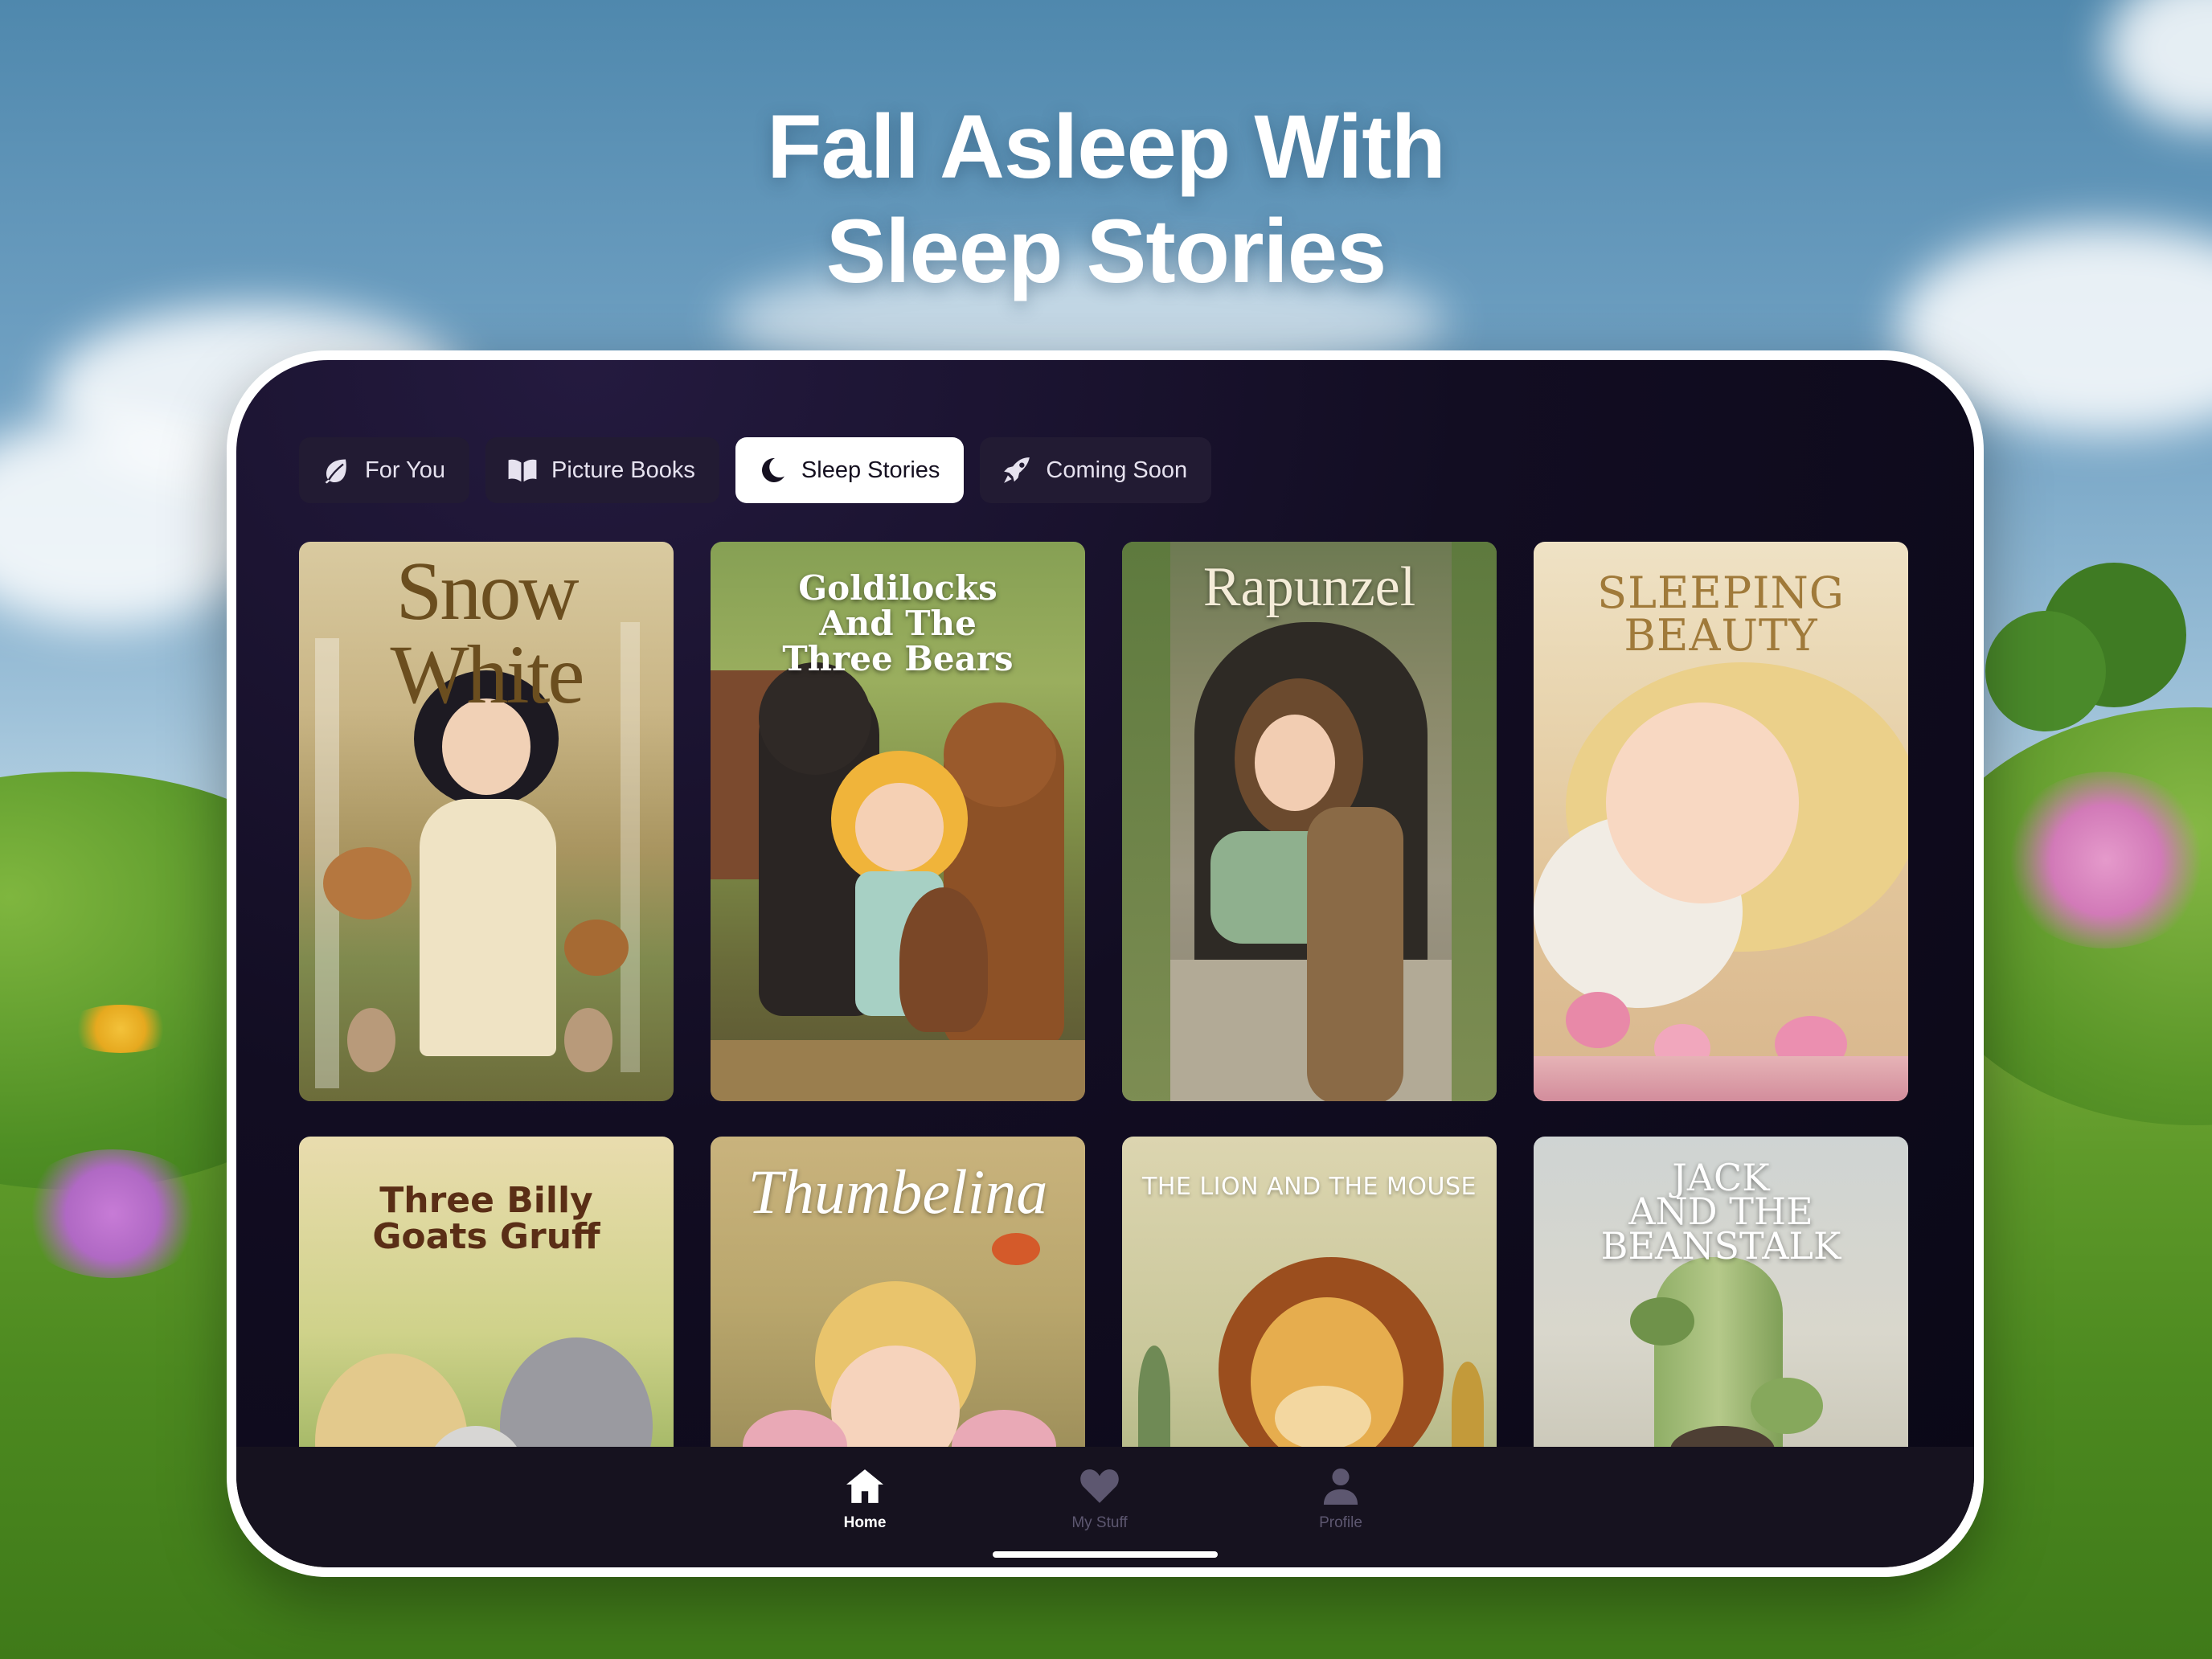 Image resolution: width=2212 pixels, height=1659 pixels. I want to click on story-title: Snow White, so click(487, 633).